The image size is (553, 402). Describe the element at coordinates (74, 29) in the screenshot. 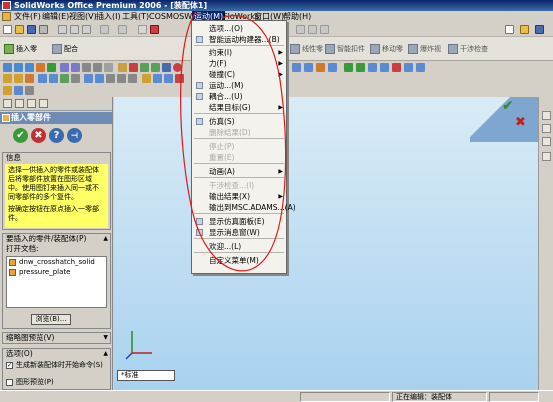

I see `copy-icon` at that location.